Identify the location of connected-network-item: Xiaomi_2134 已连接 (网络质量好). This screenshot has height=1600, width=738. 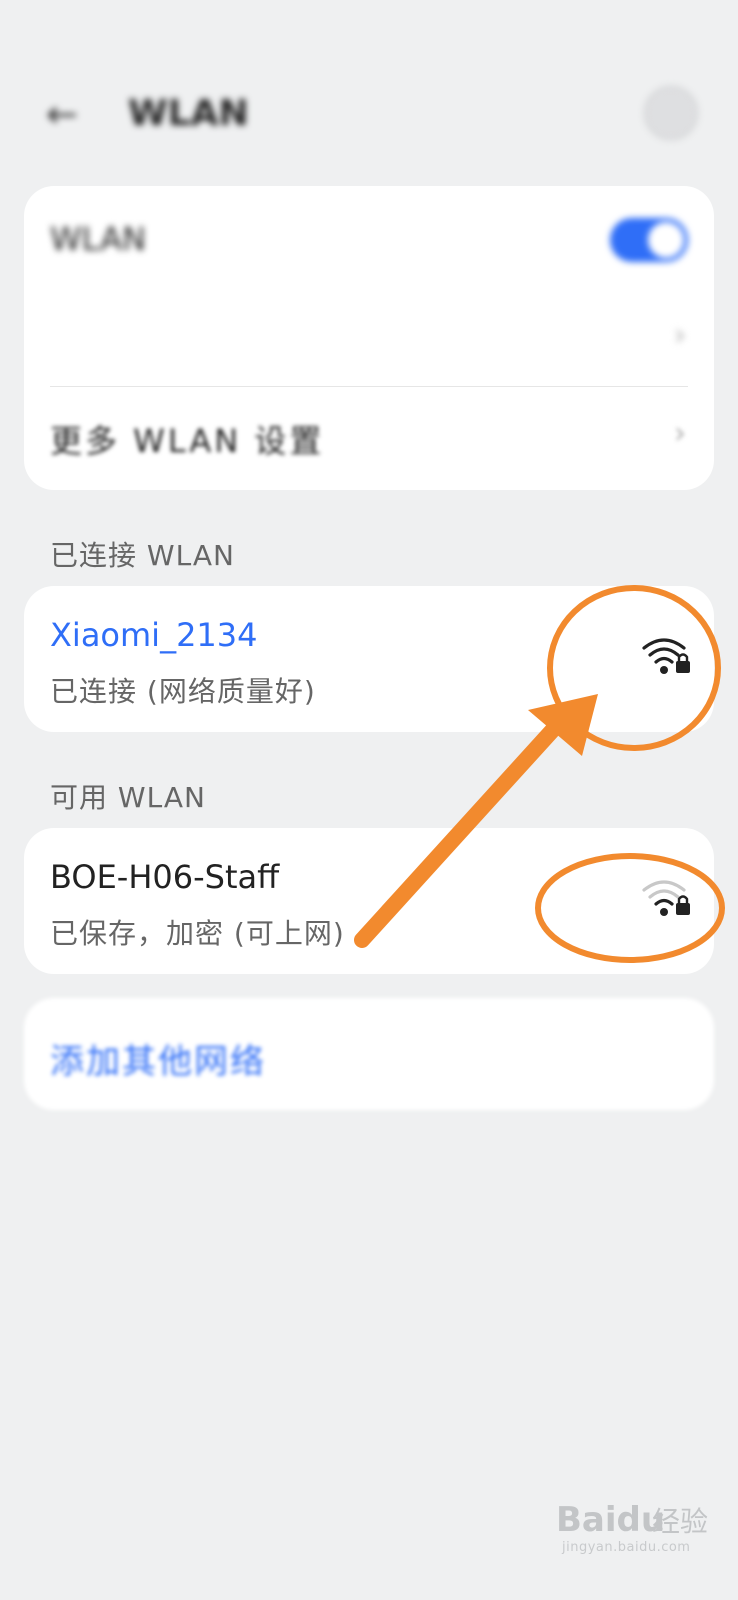
(369, 659).